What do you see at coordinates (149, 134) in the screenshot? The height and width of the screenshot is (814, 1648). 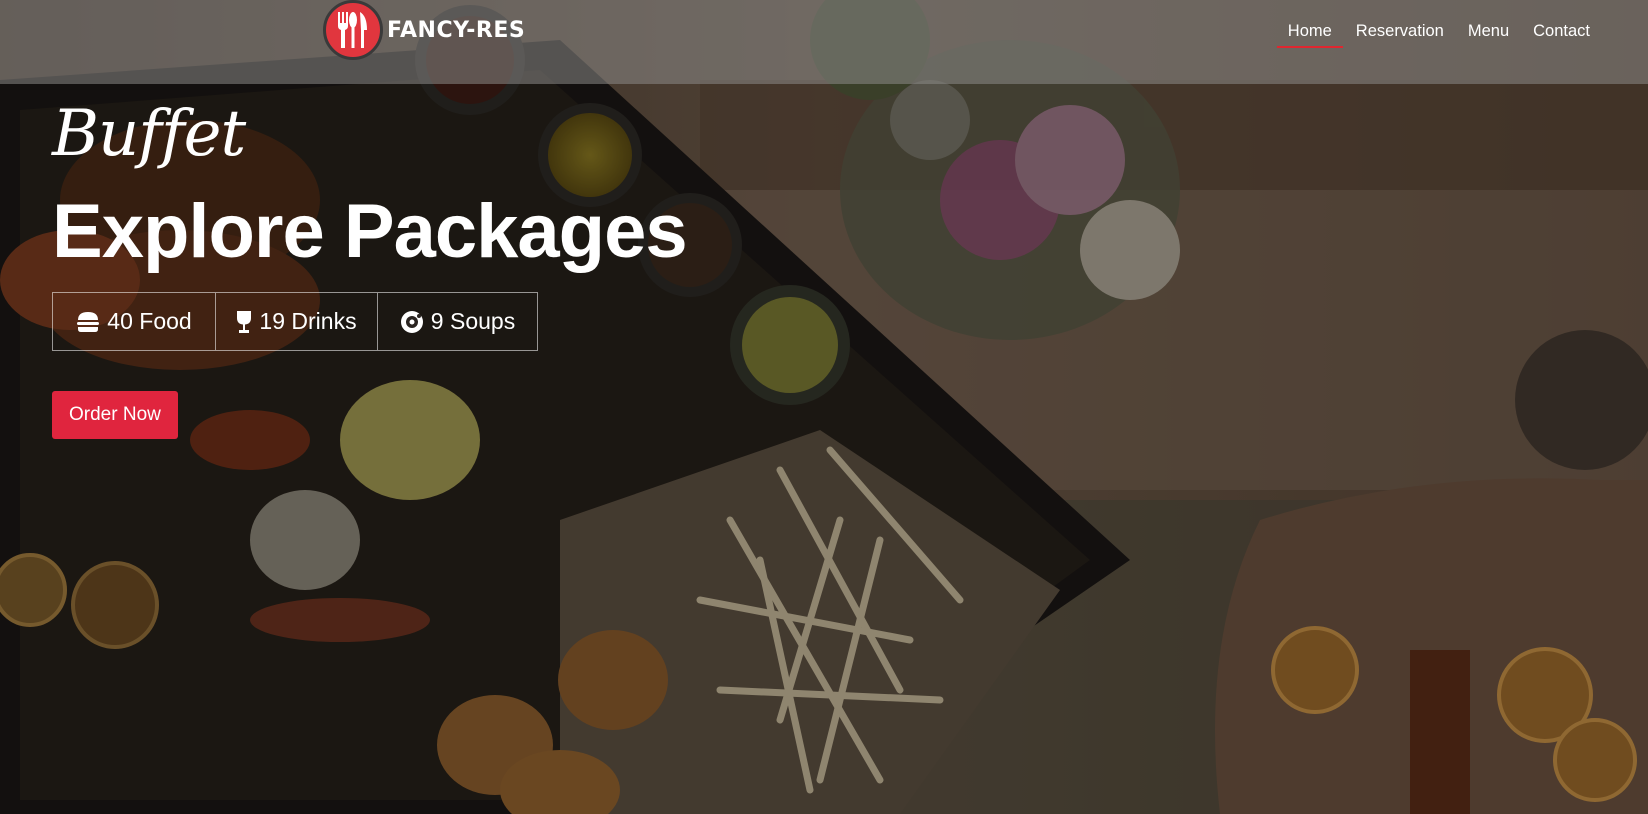 I see `hero-script-title: Buffet` at bounding box center [149, 134].